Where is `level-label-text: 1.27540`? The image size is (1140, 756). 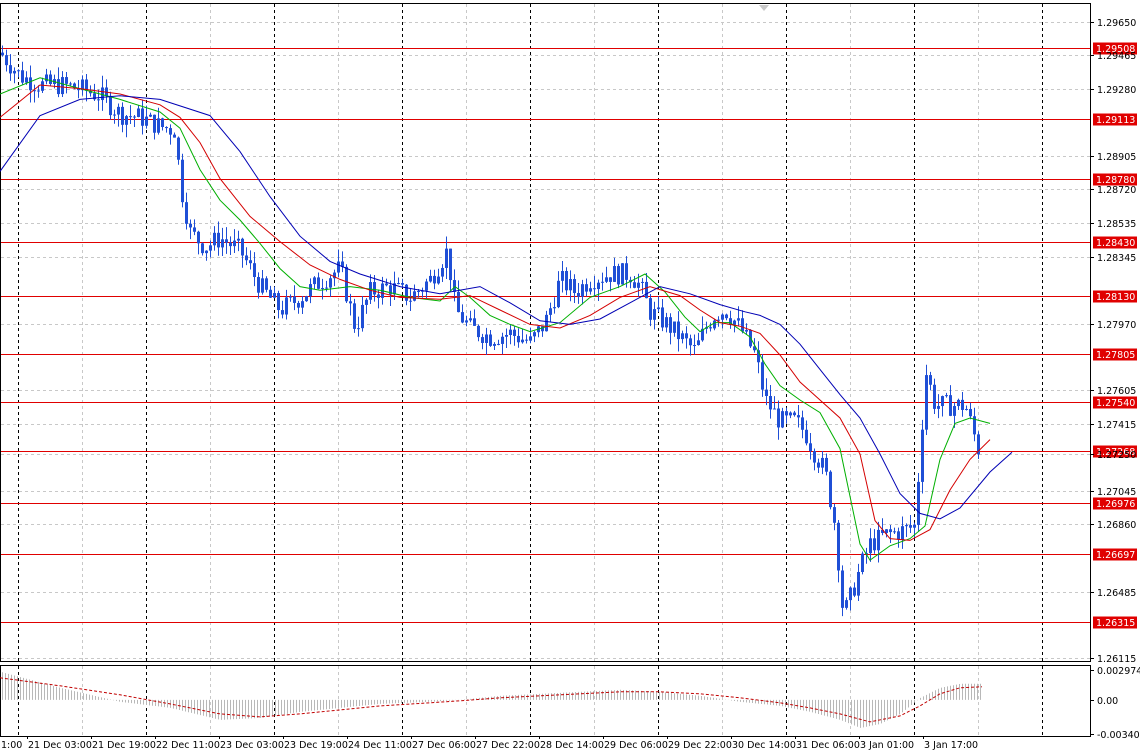
level-label-text: 1.27540 is located at coordinates (1115, 403).